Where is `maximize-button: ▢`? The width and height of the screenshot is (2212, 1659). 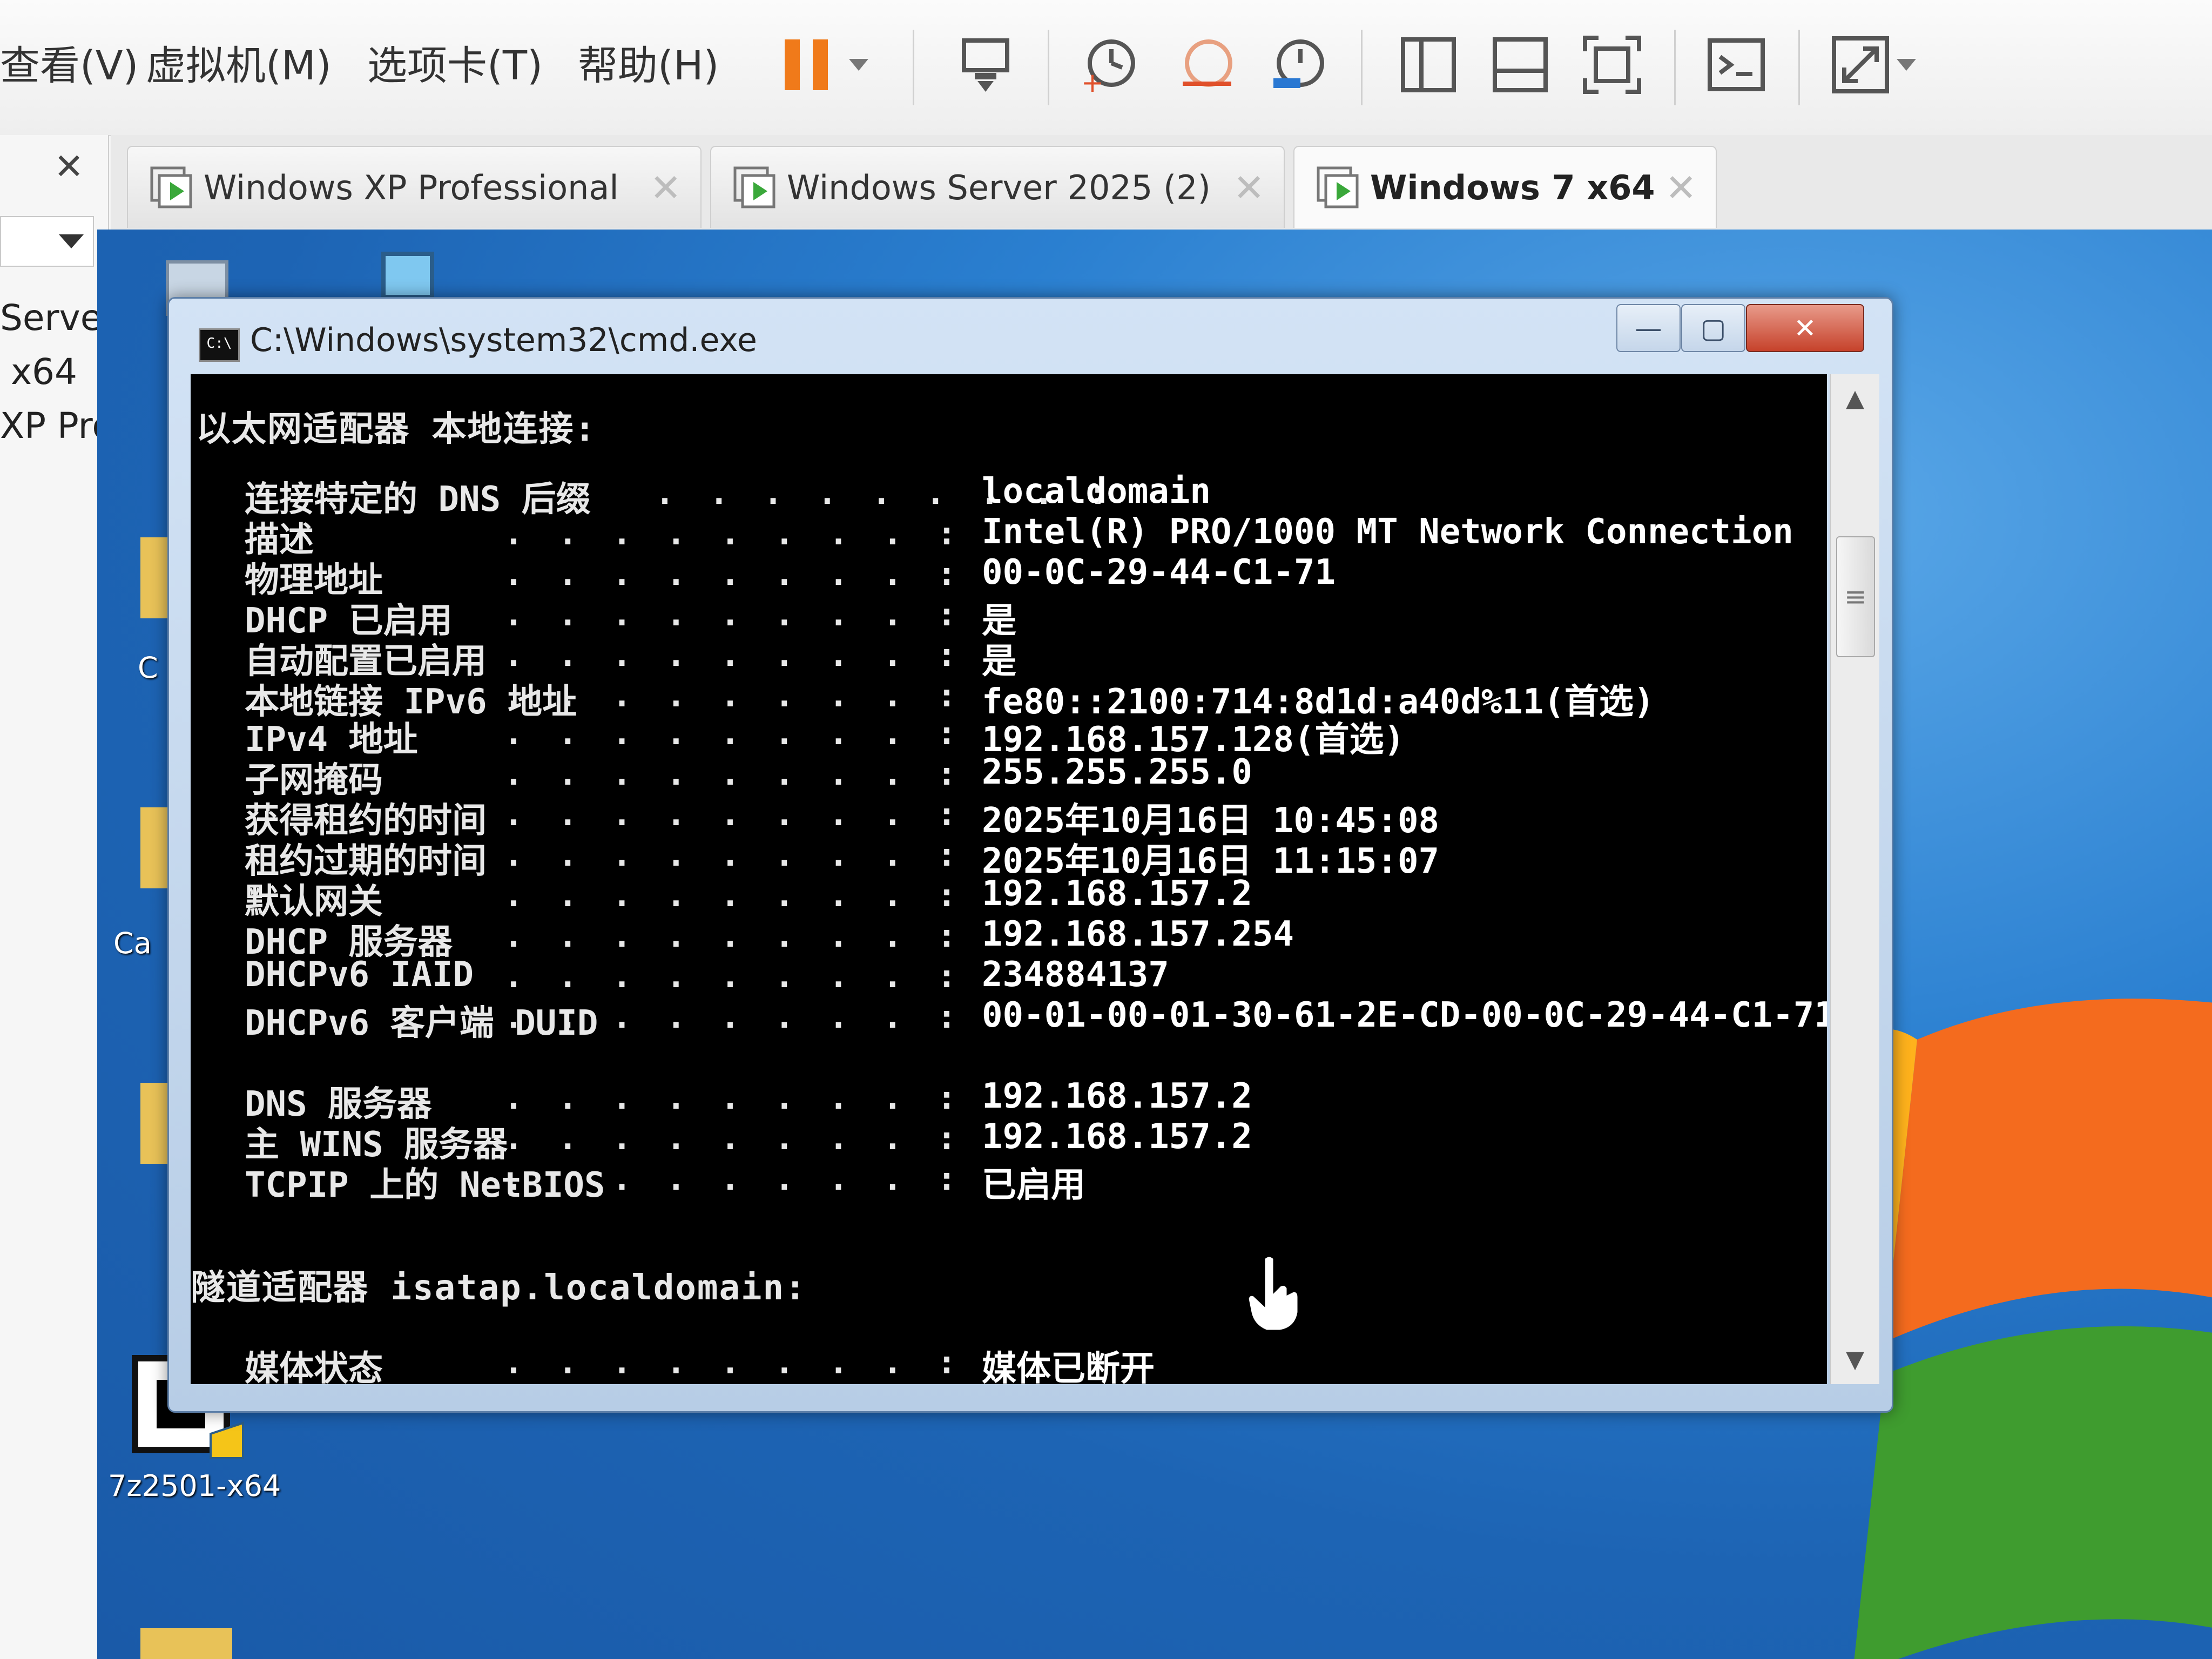
maximize-button: ▢ is located at coordinates (1713, 328).